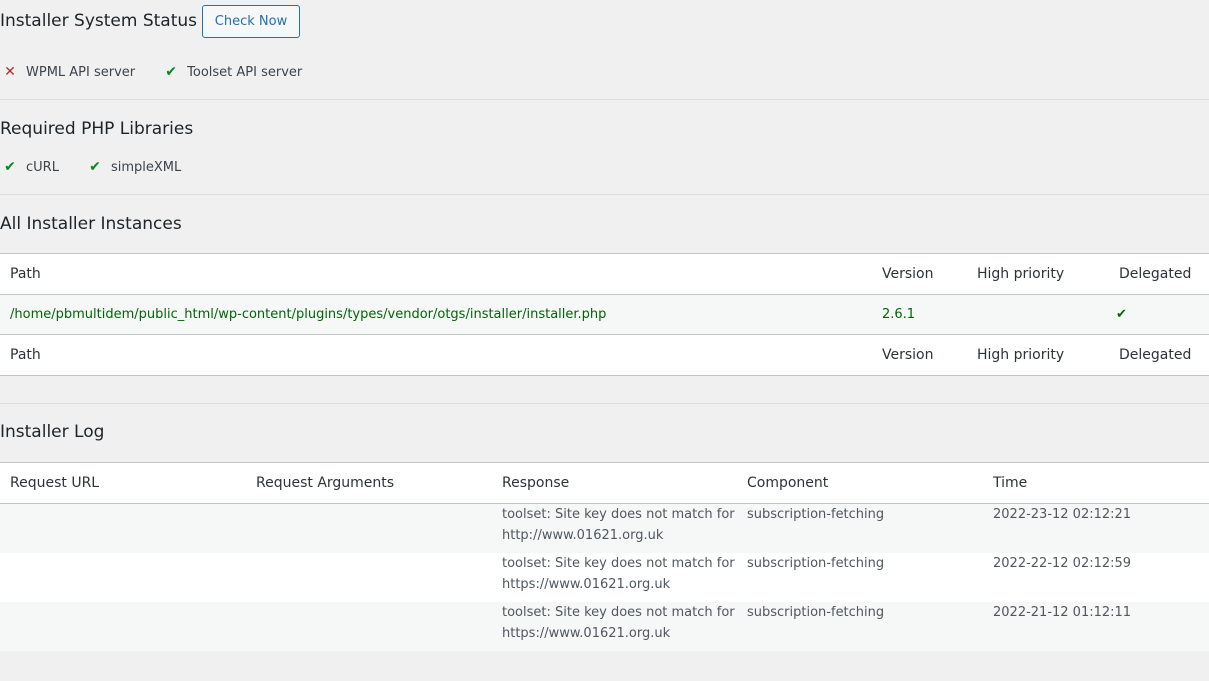  What do you see at coordinates (42, 167) in the screenshot?
I see `curl-label: cURL` at bounding box center [42, 167].